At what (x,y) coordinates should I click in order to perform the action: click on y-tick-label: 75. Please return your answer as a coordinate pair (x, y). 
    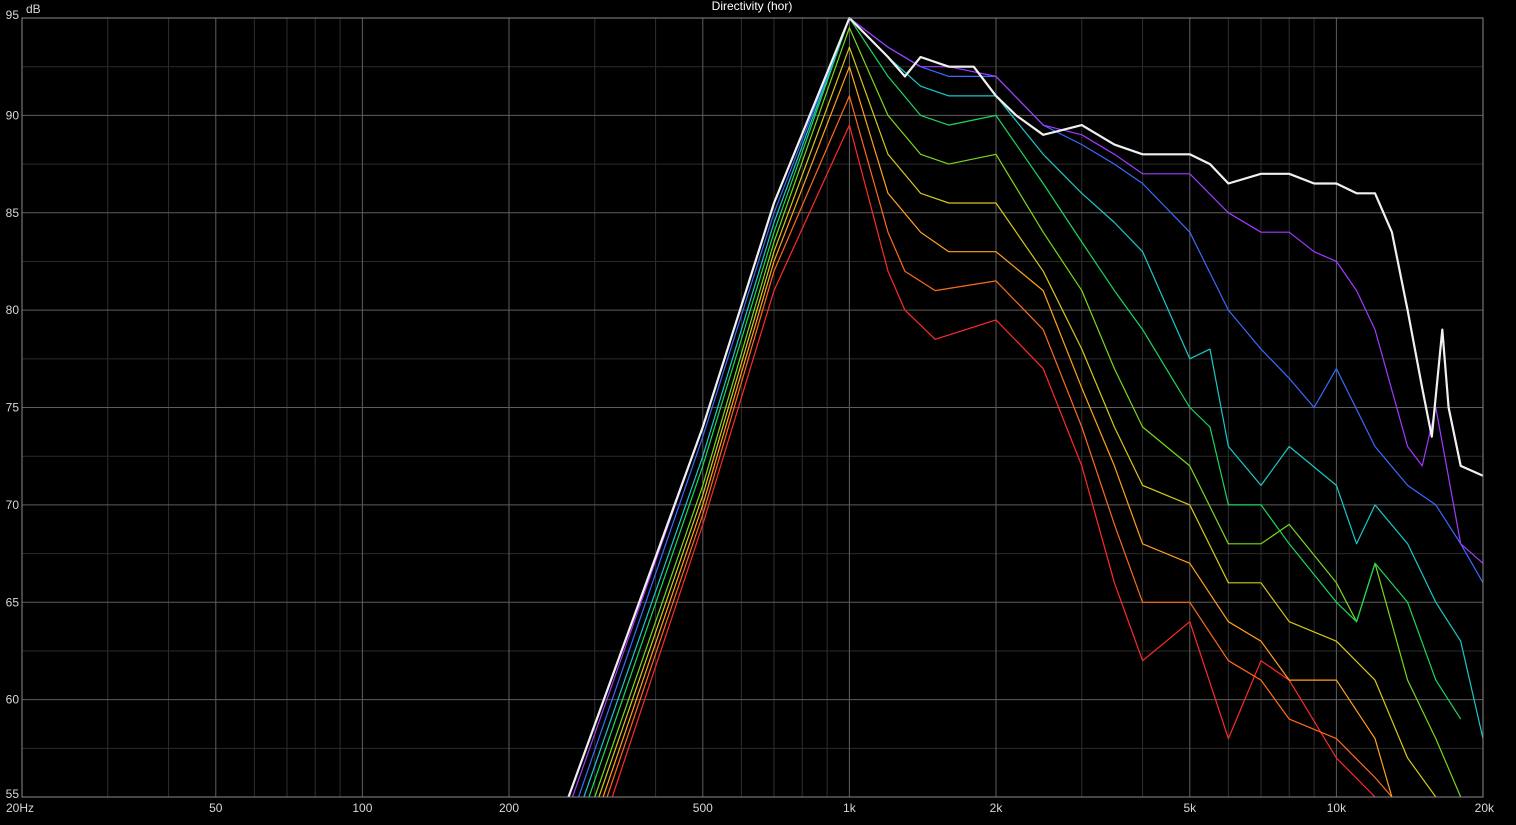
    Looking at the image, I should click on (13, 408).